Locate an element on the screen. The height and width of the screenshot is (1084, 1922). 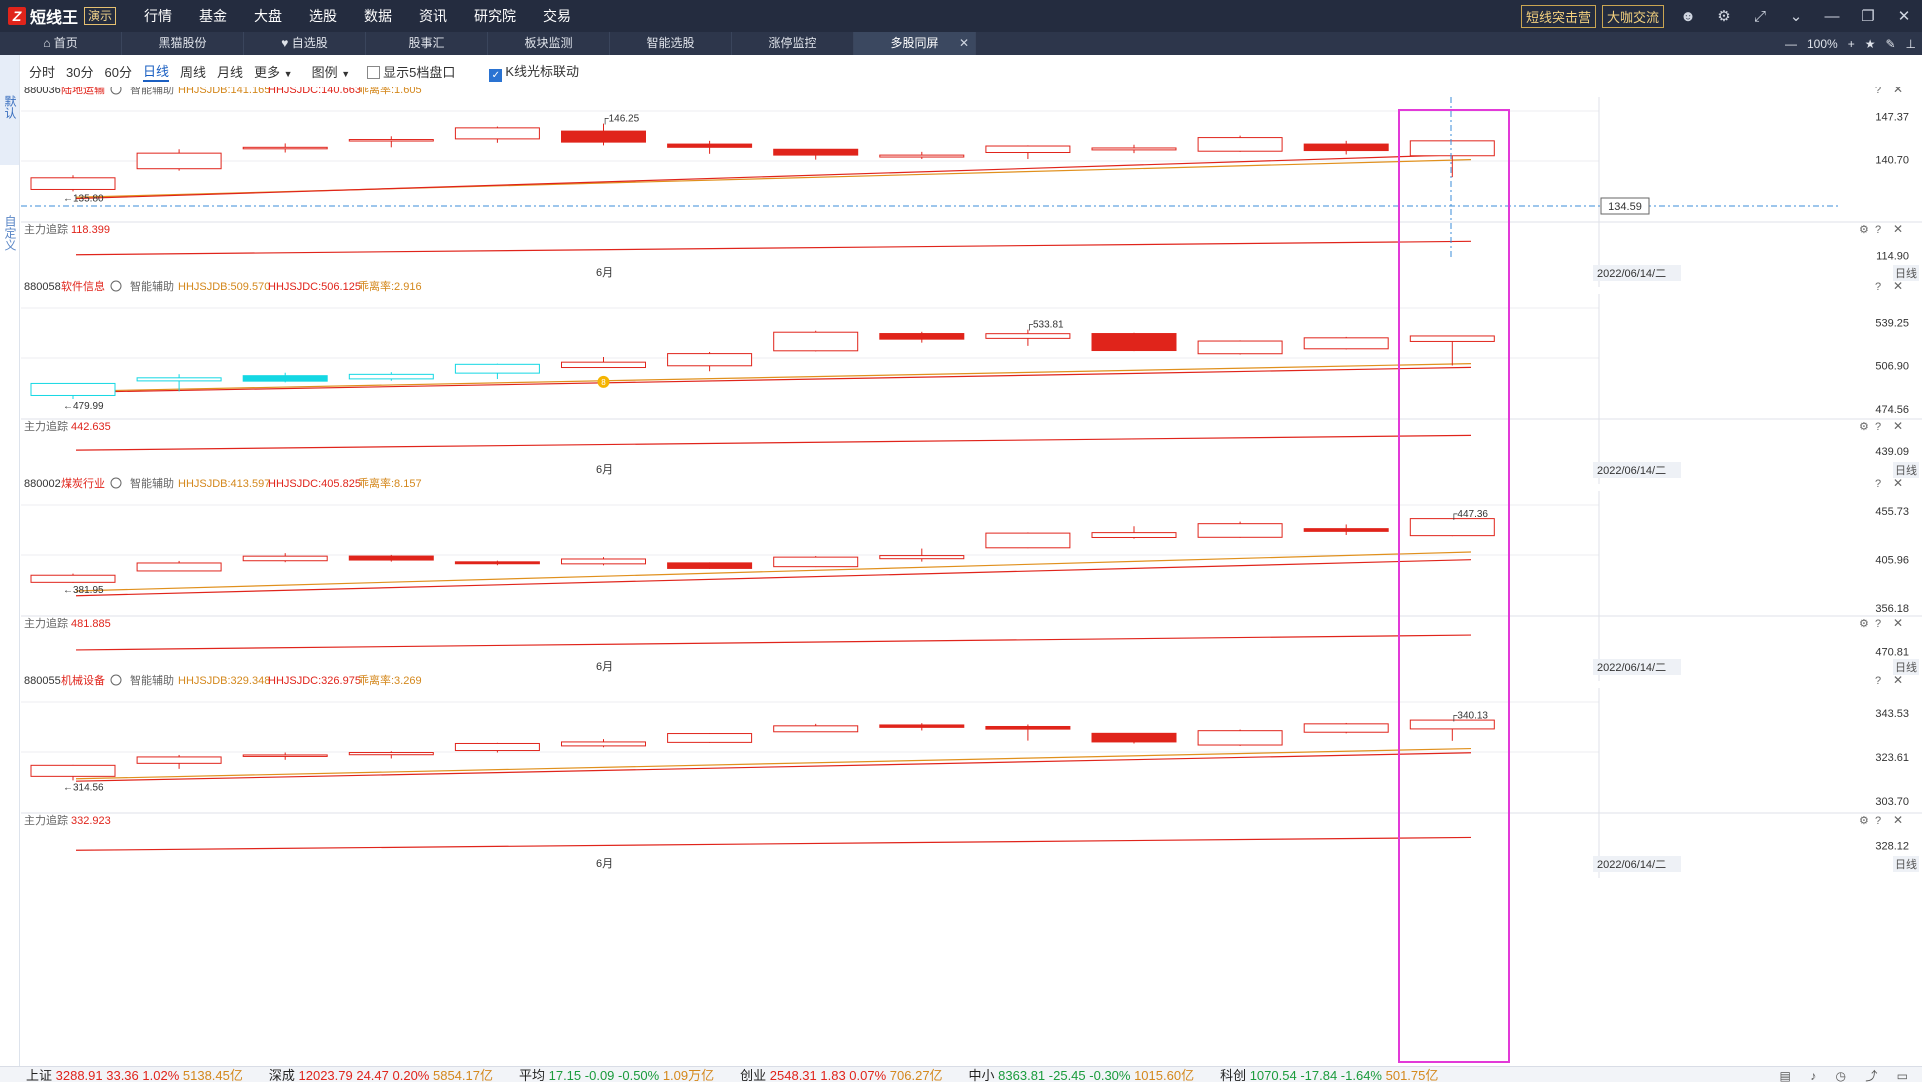
user-icon: ☻ is located at coordinates (1688, 16).